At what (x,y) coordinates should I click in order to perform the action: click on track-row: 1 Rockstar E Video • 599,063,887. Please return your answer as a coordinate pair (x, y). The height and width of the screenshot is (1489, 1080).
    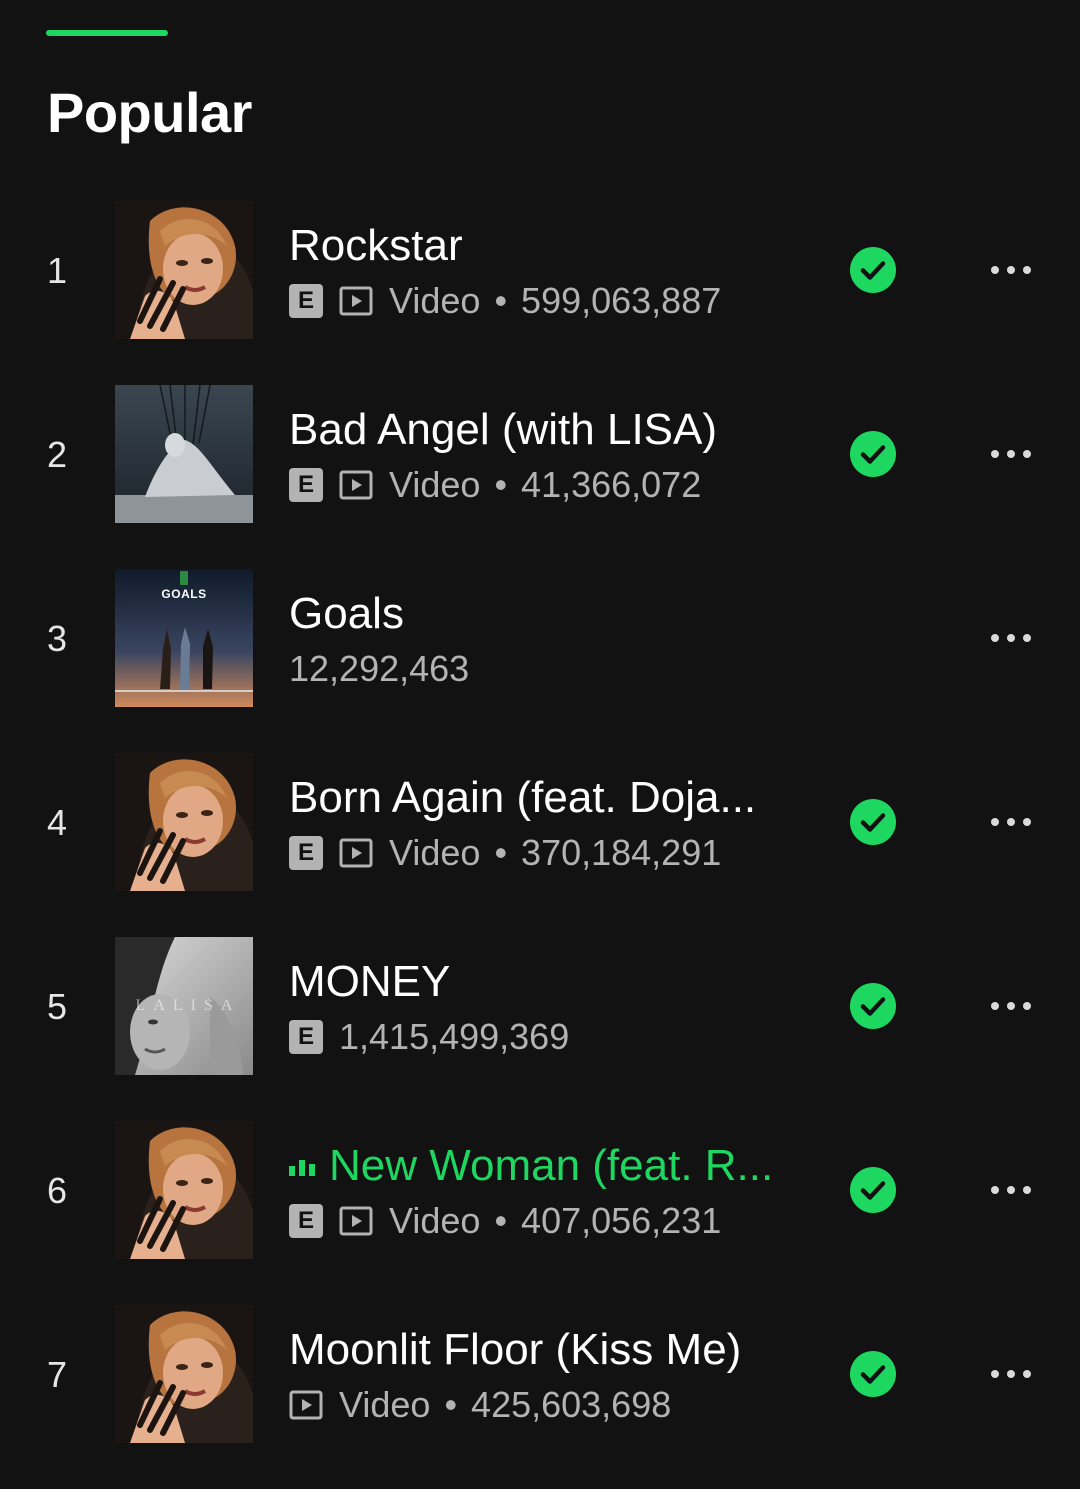
    Looking at the image, I should click on (540, 293).